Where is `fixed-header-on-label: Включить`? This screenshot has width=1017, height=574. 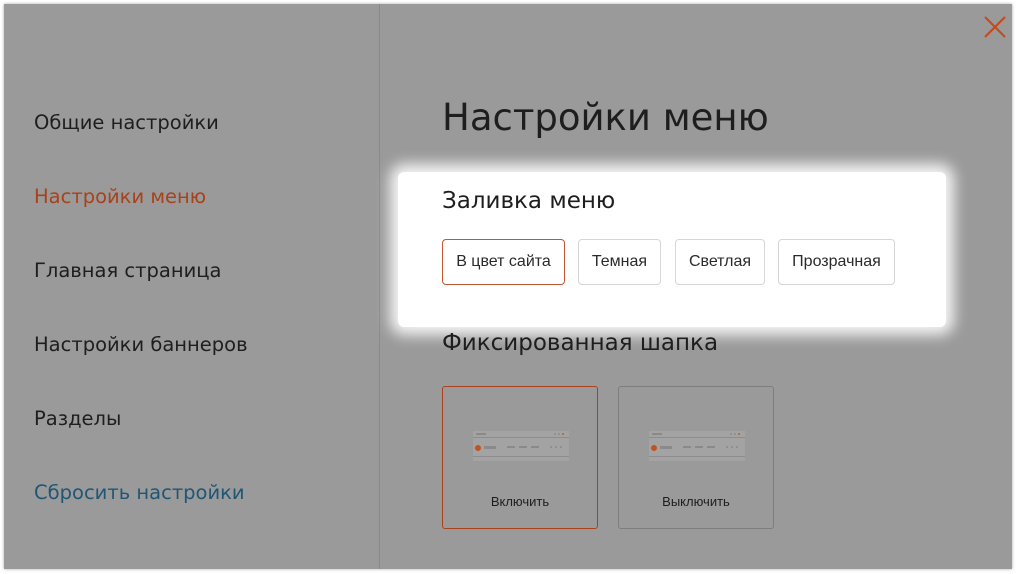 fixed-header-on-label: Включить is located at coordinates (520, 501).